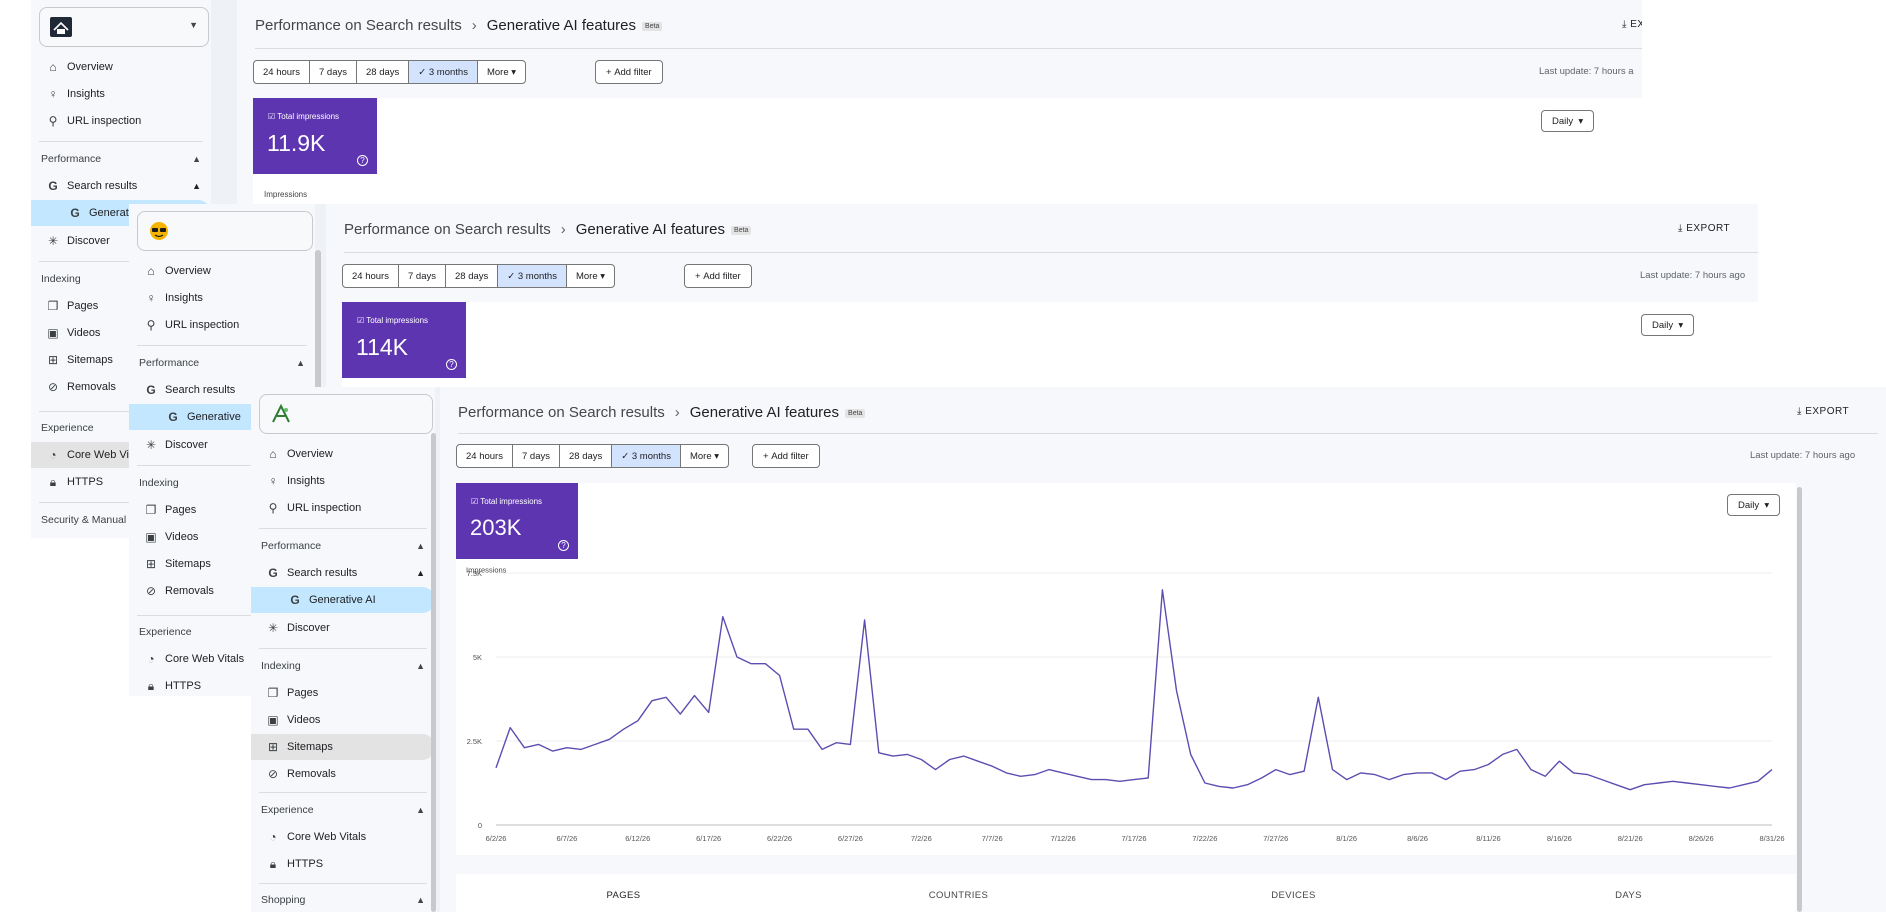 This screenshot has width=1886, height=912. What do you see at coordinates (652, 26) in the screenshot?
I see `beta-badge: Beta` at bounding box center [652, 26].